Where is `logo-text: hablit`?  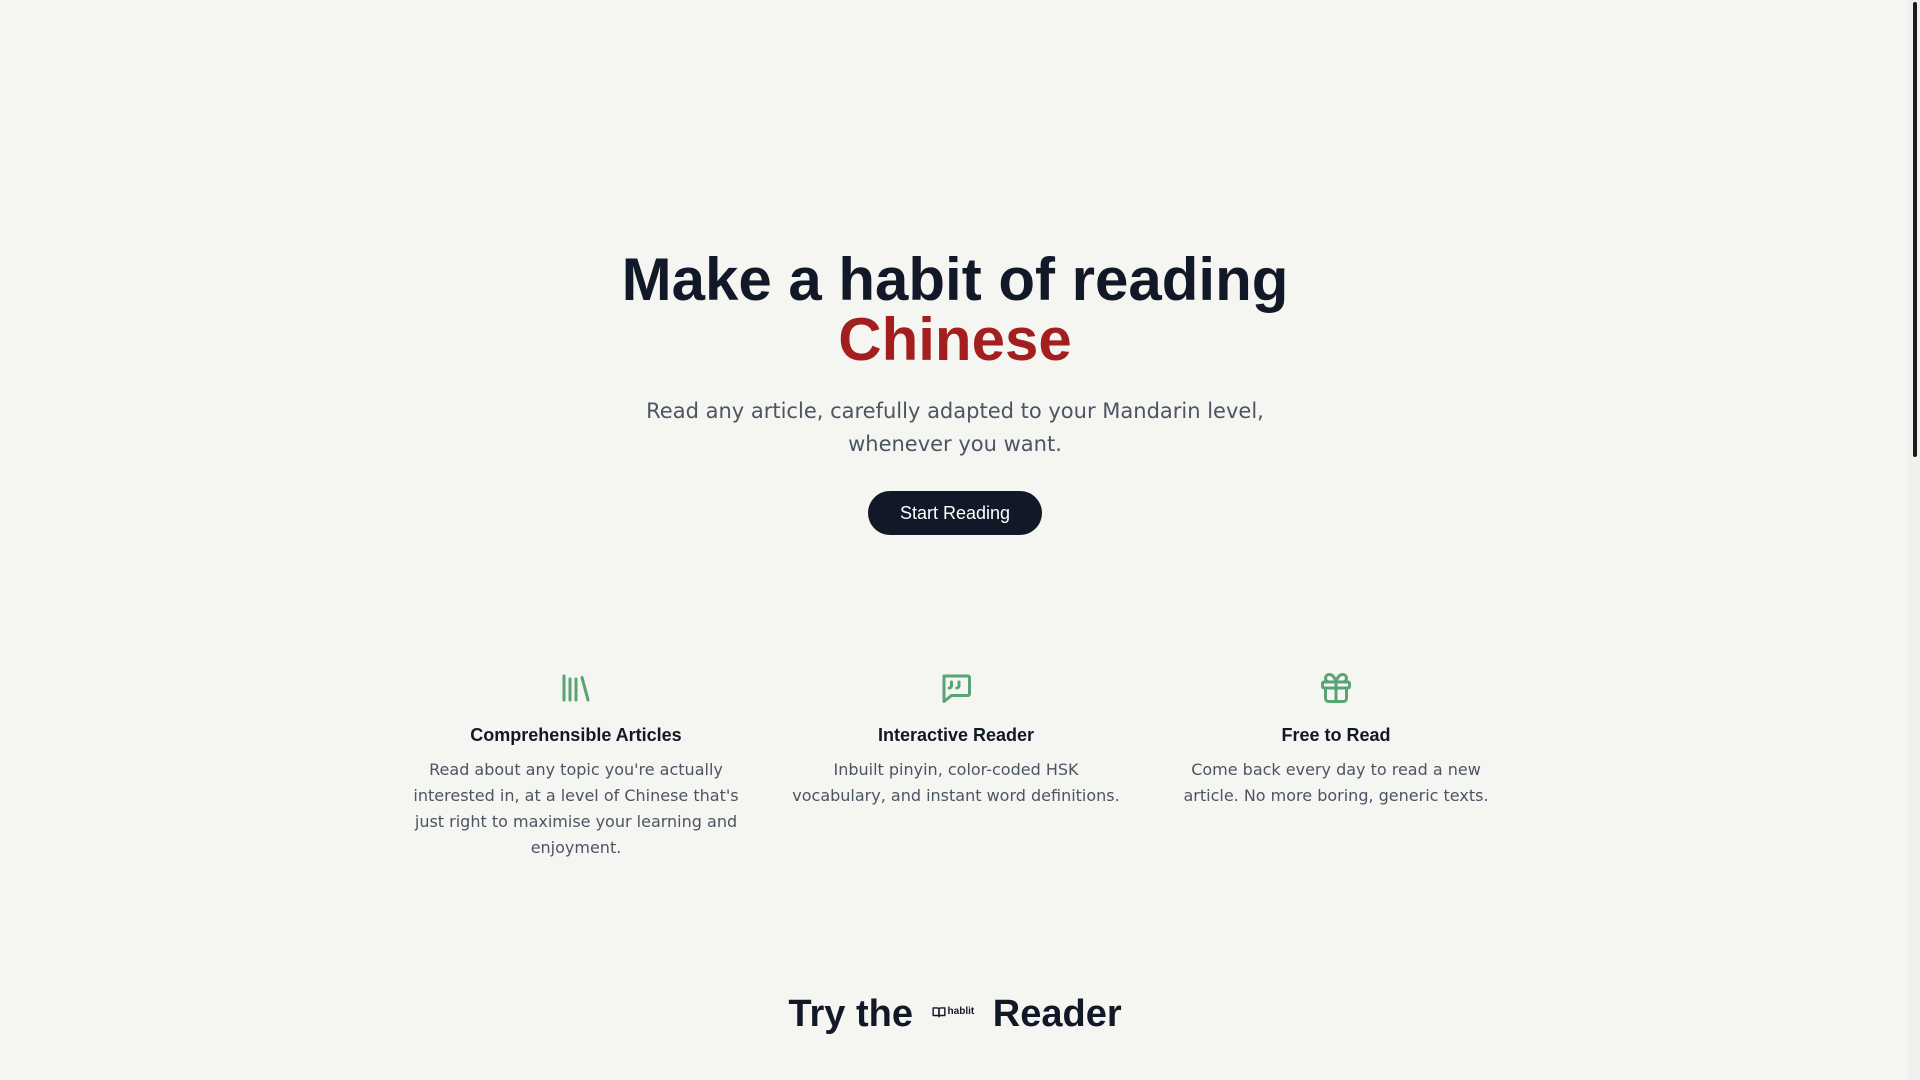 logo-text: hablit is located at coordinates (961, 1011).